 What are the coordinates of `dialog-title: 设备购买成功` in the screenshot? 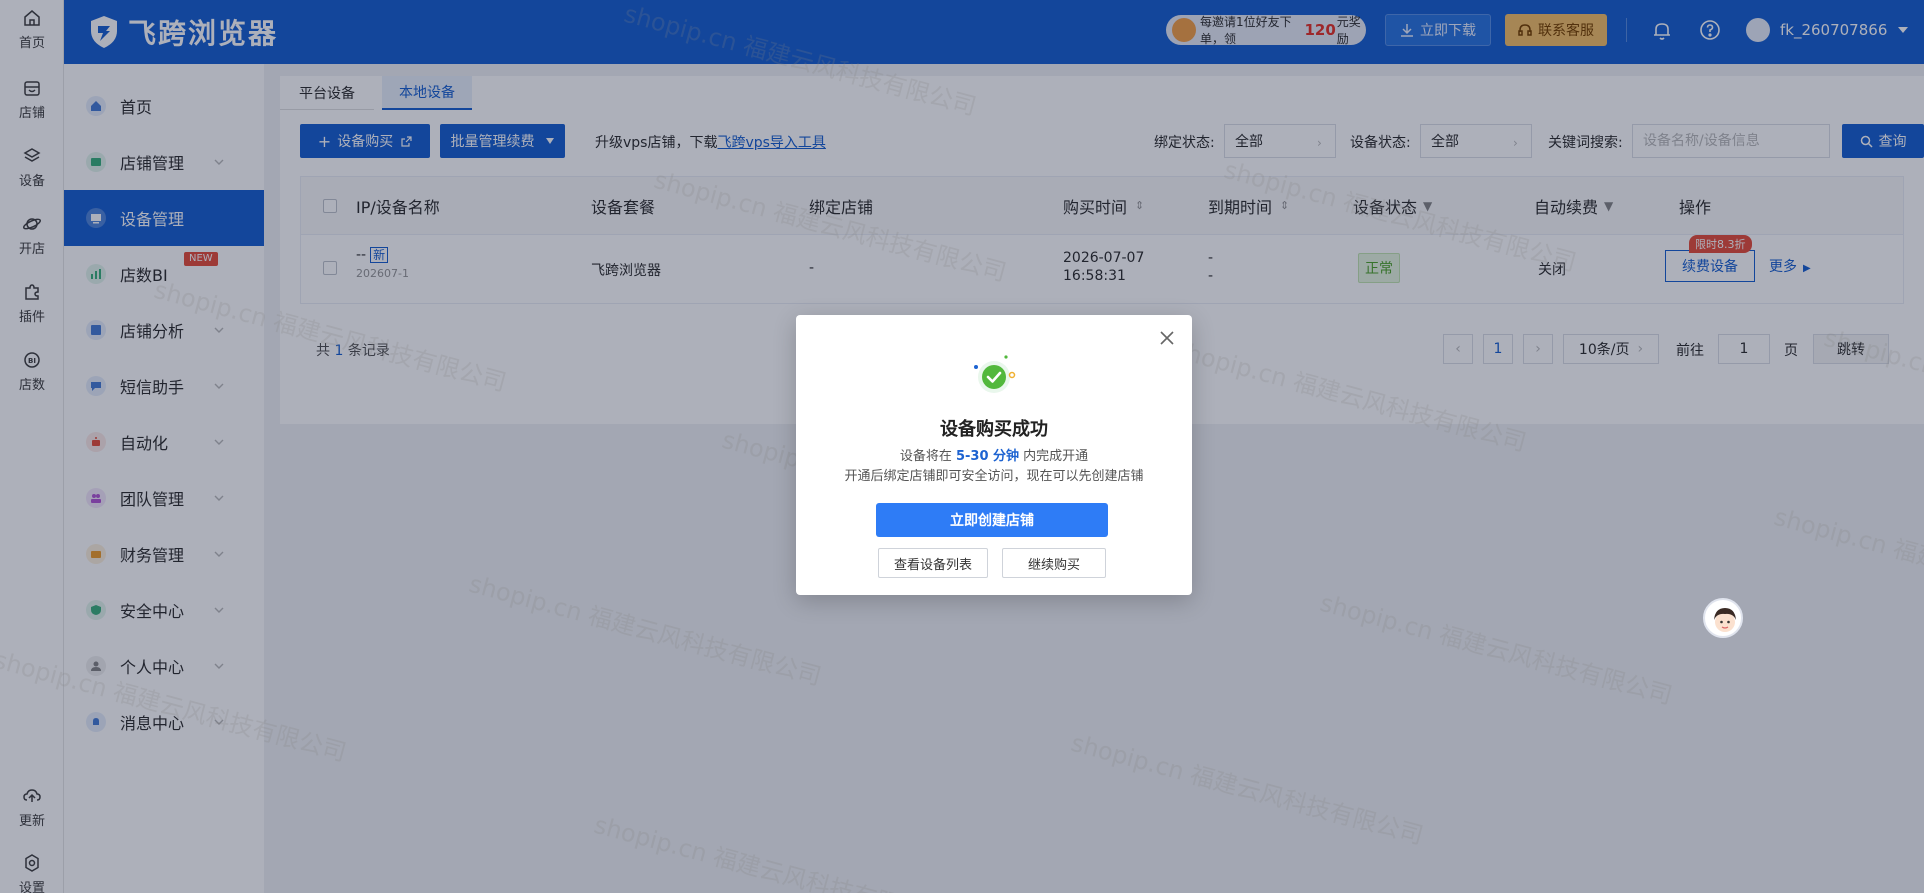 It's located at (994, 429).